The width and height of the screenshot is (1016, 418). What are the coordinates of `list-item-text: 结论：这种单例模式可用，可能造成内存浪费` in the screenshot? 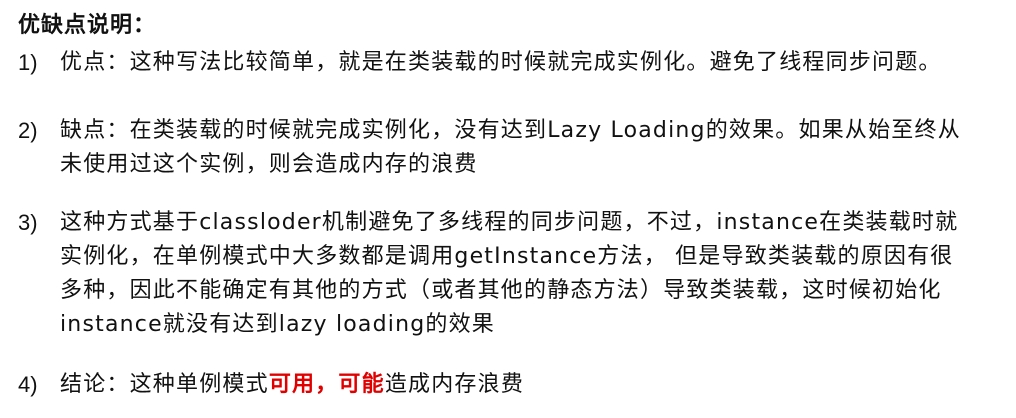 It's located at (515, 385).